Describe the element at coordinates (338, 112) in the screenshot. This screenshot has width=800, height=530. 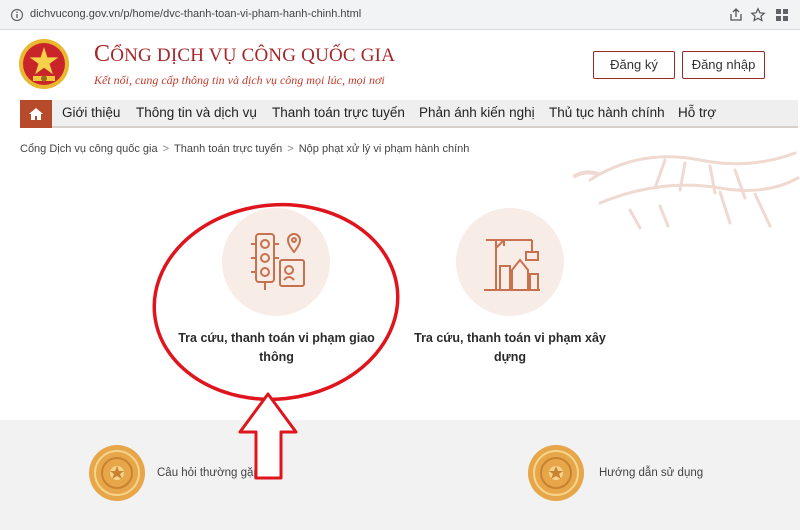
I see `nav-item-thanh-toan-truc-tuyen: Thanh toán trực tuyến` at that location.